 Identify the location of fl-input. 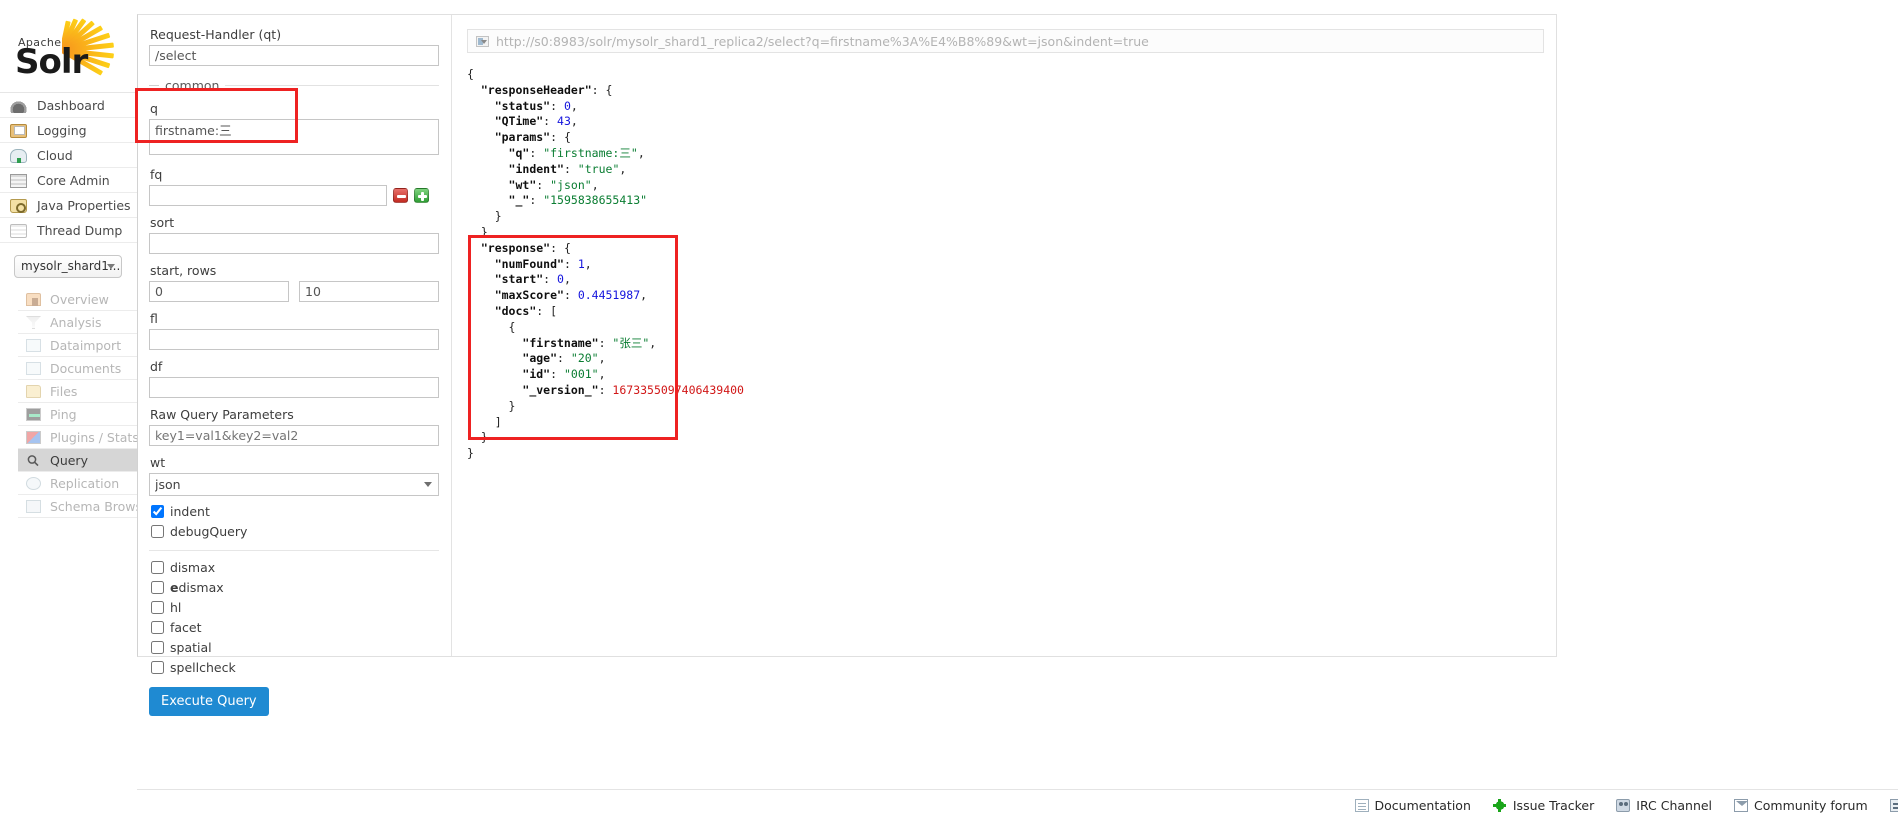
(294, 339).